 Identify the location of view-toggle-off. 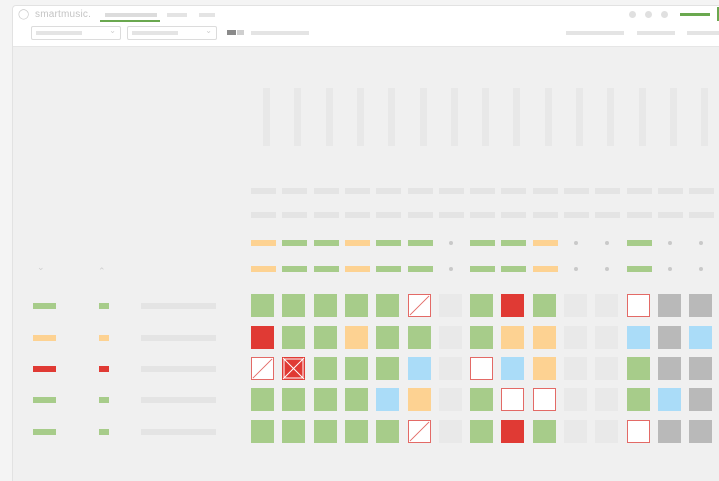
(240, 32).